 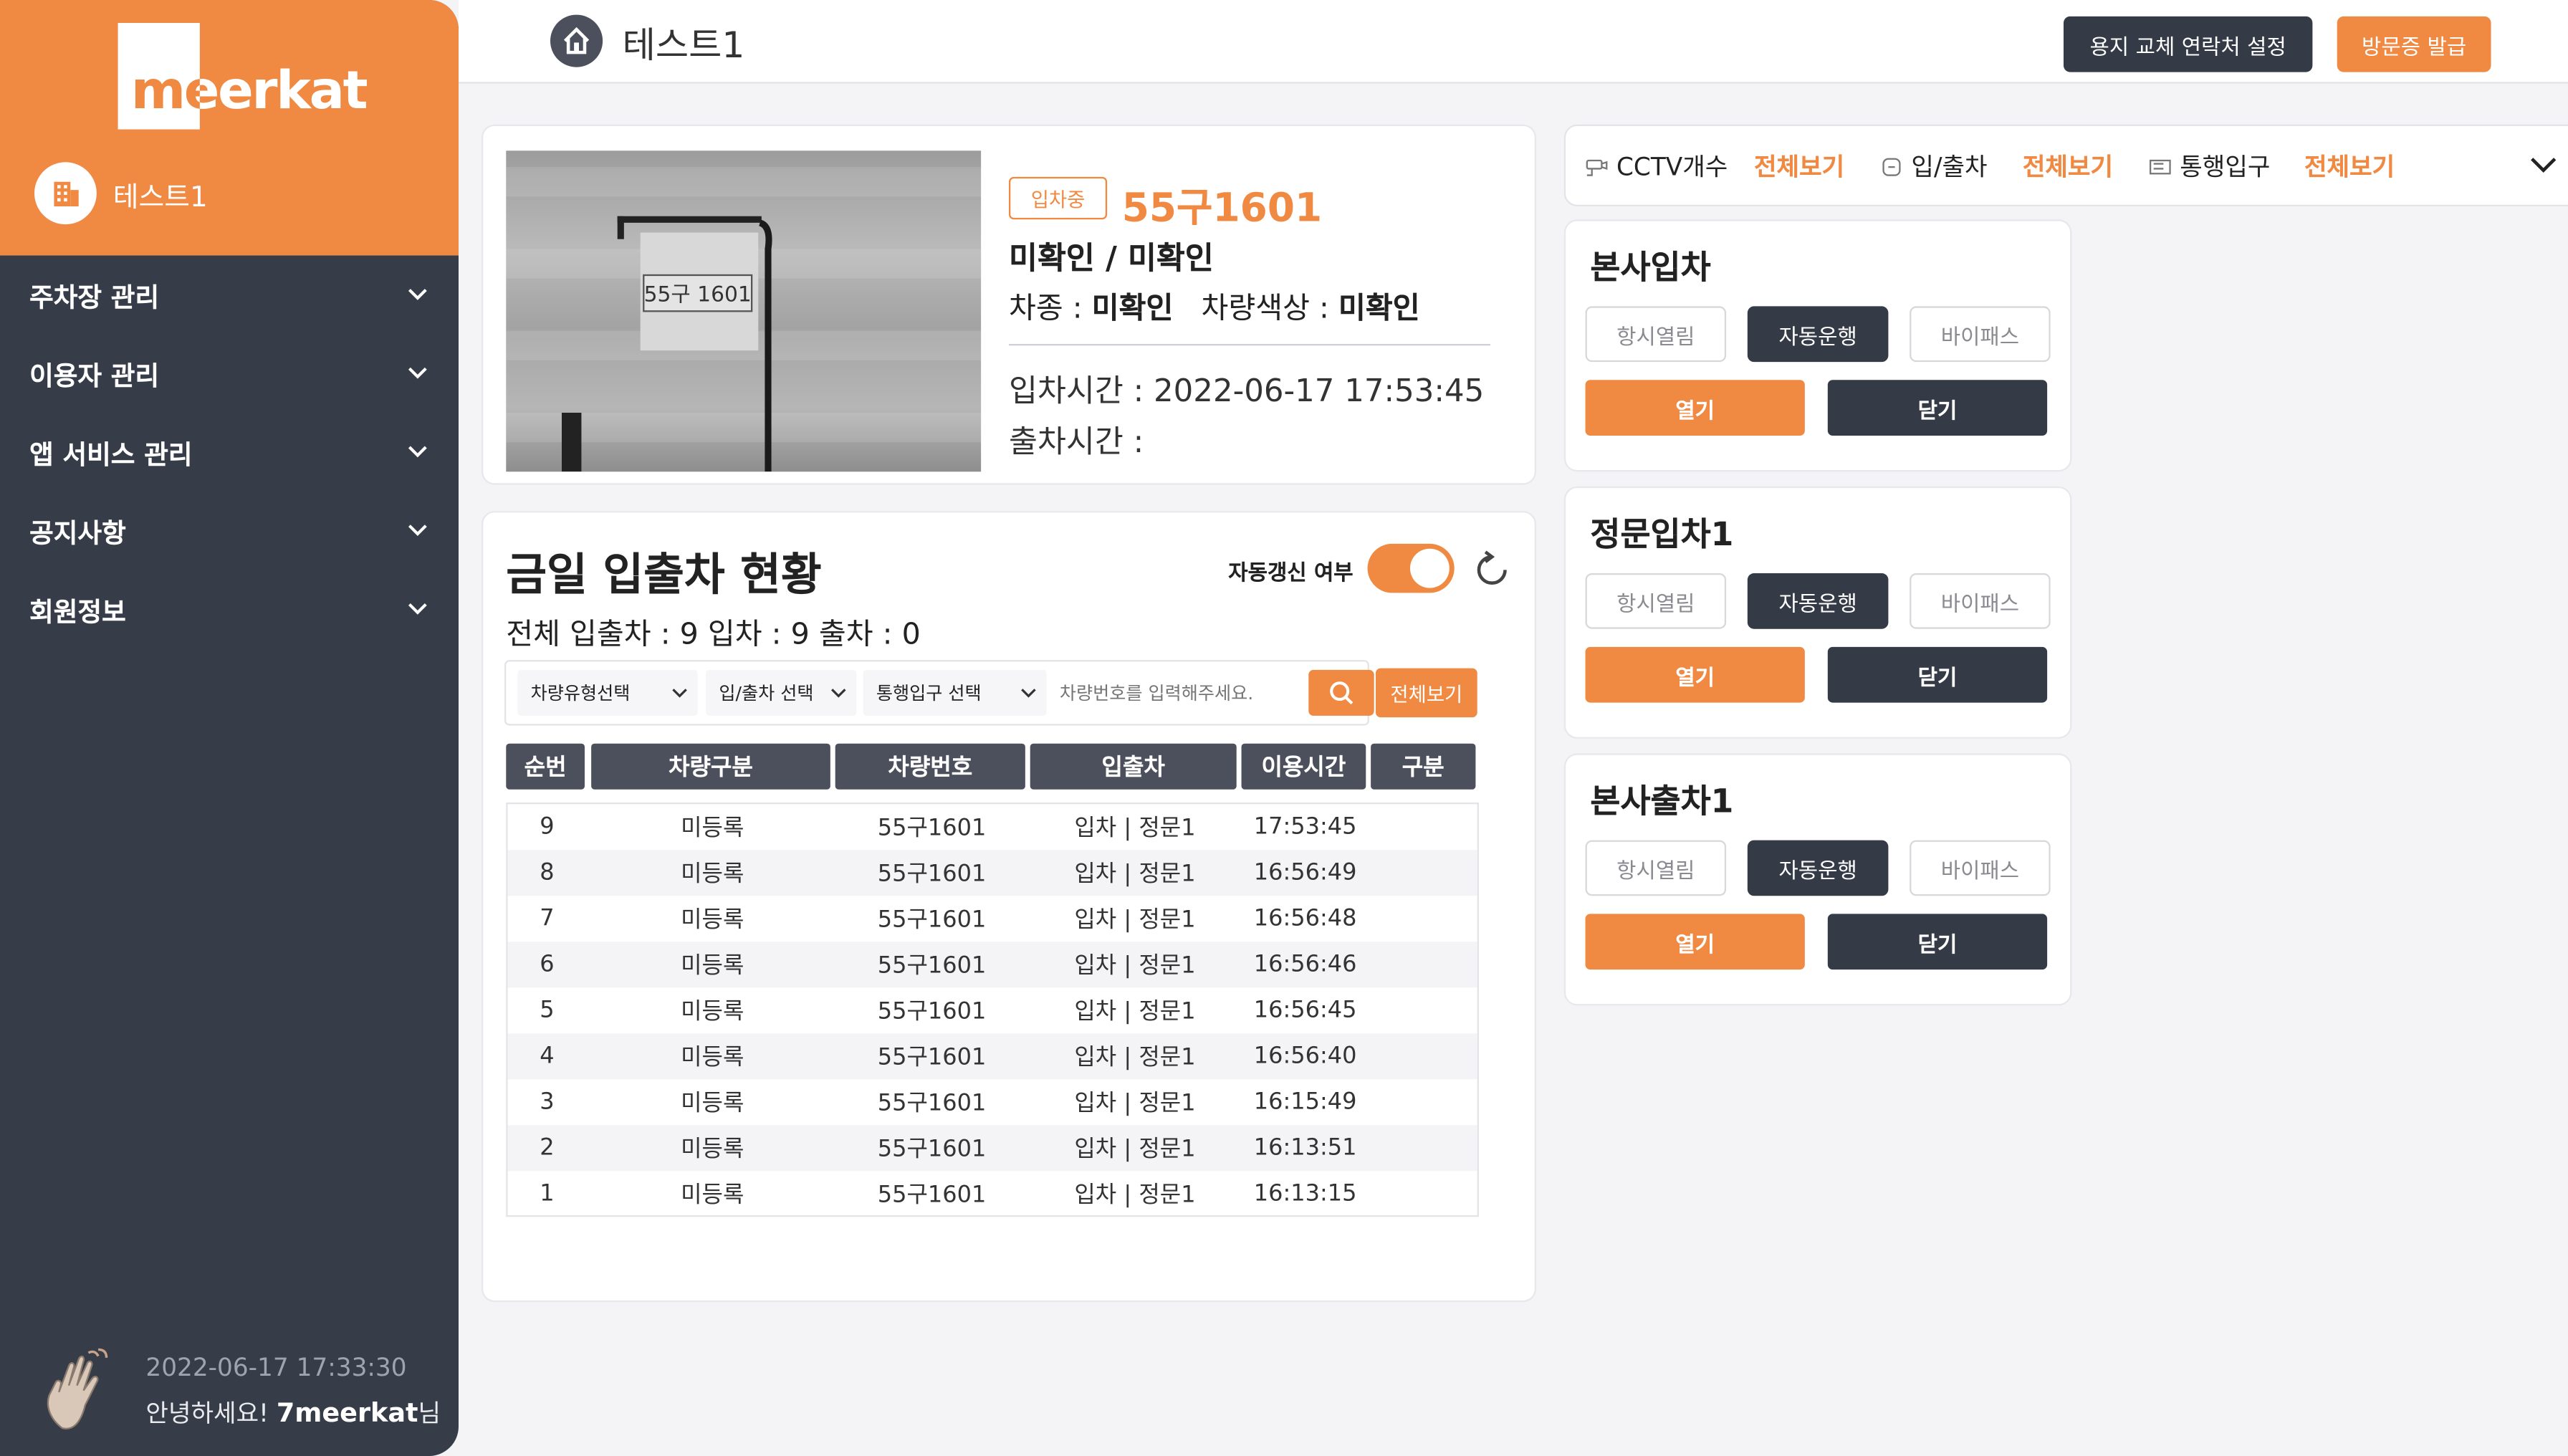 I want to click on sidebar-item-app-service: 앱 서비스 관리, so click(x=229, y=452).